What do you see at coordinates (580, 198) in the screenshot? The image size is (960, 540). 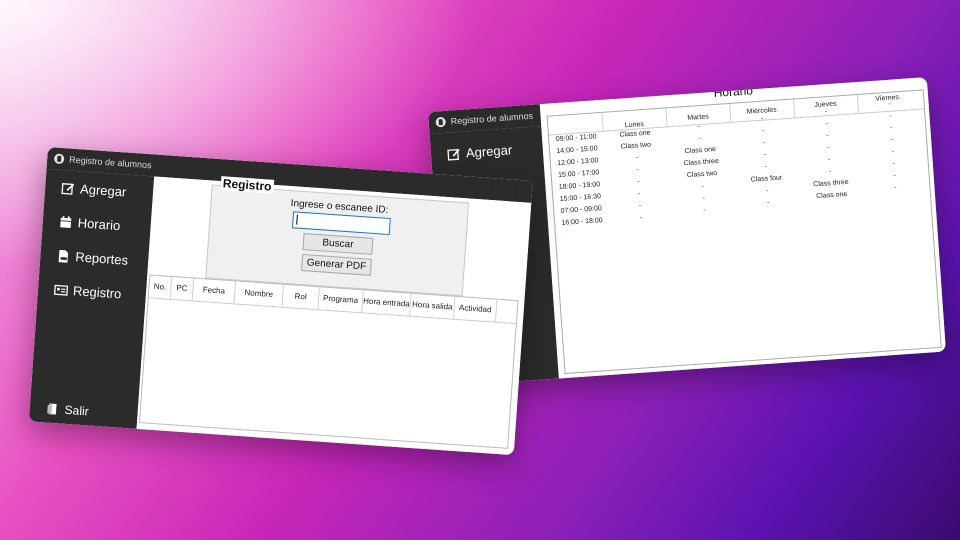 I see `time-slot: 15:00 - 16:30` at bounding box center [580, 198].